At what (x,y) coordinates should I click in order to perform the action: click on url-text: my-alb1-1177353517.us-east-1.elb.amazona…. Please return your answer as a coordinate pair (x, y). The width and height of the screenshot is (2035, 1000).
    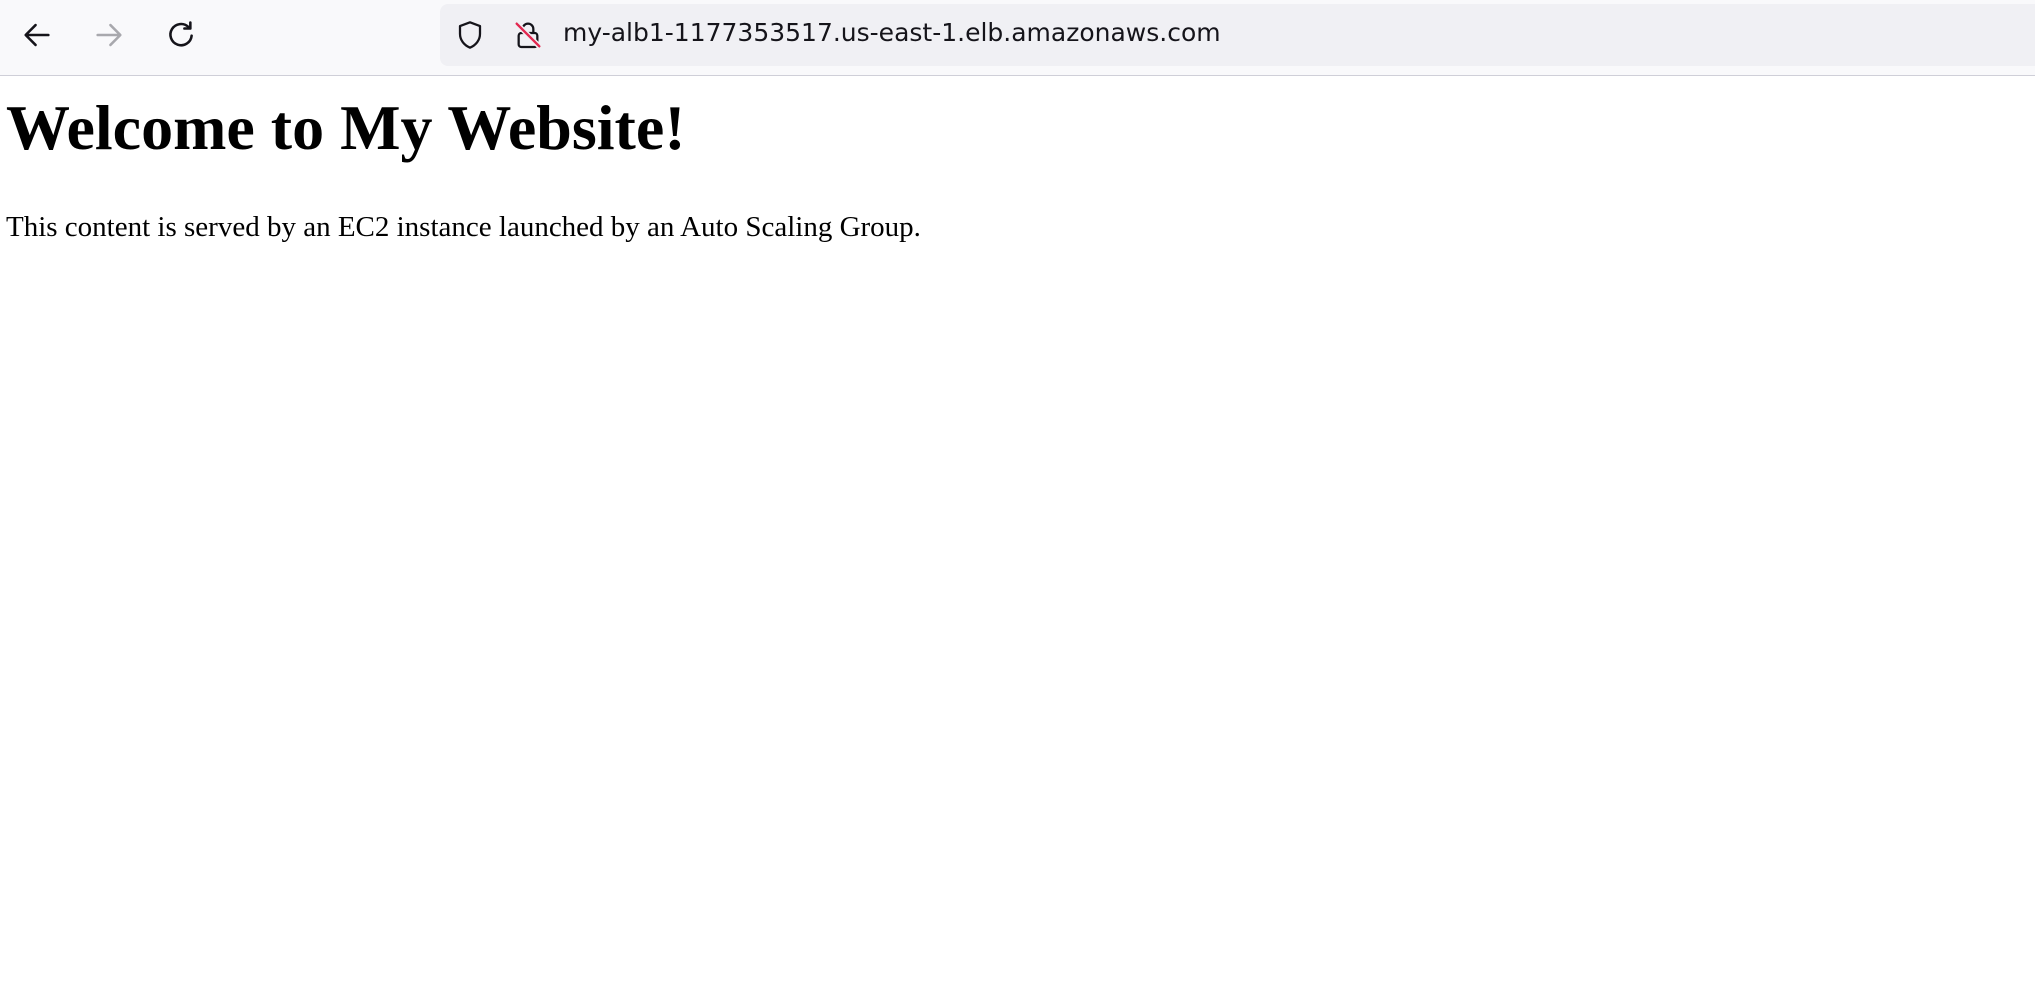
    Looking at the image, I should click on (892, 32).